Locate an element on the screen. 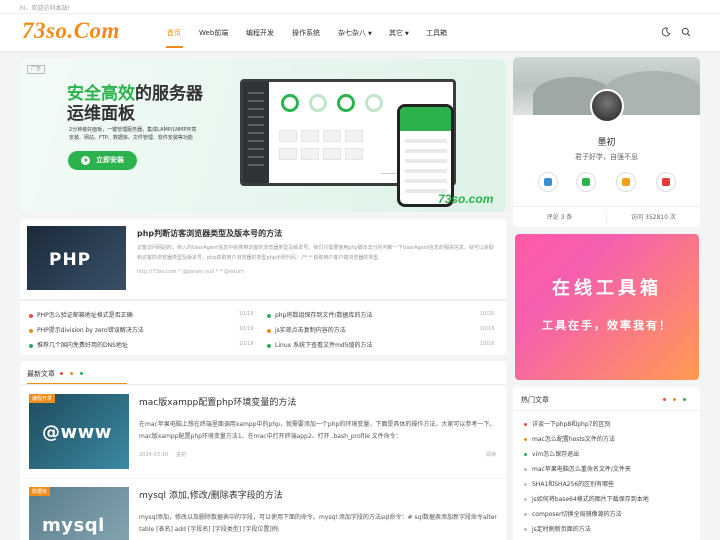  profile-motto: 君子好学，自强不息 is located at coordinates (606, 157).